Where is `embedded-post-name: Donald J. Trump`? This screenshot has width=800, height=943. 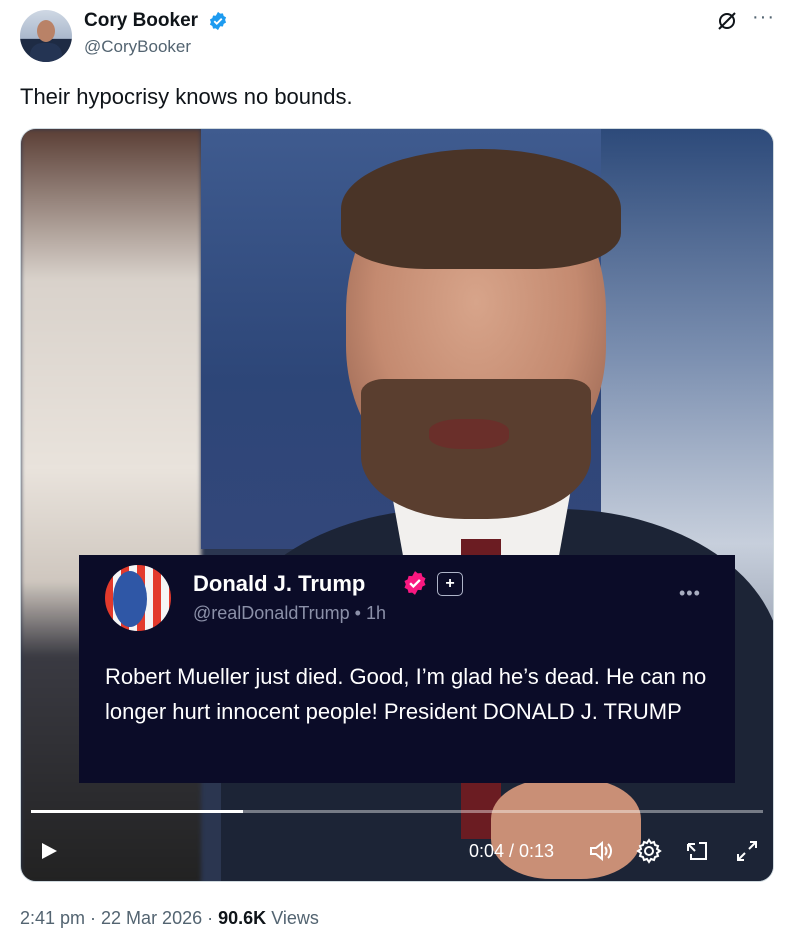 embedded-post-name: Donald J. Trump is located at coordinates (279, 583).